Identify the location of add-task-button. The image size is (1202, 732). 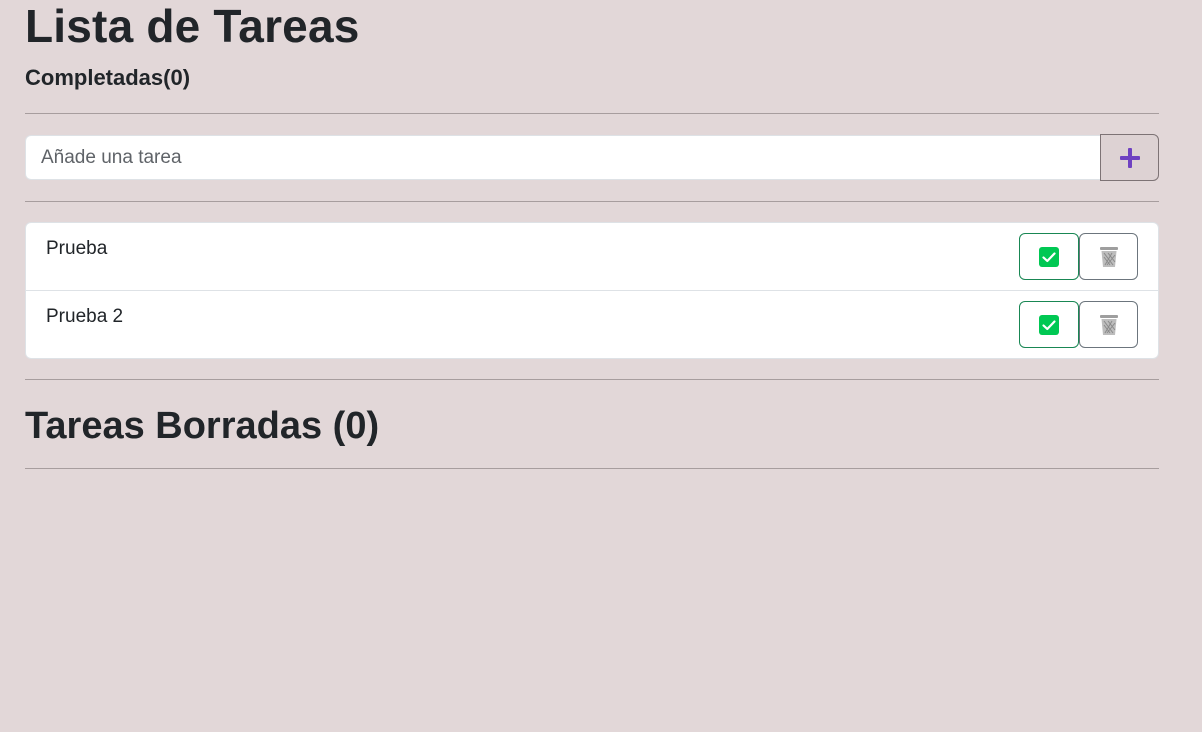
(1129, 157).